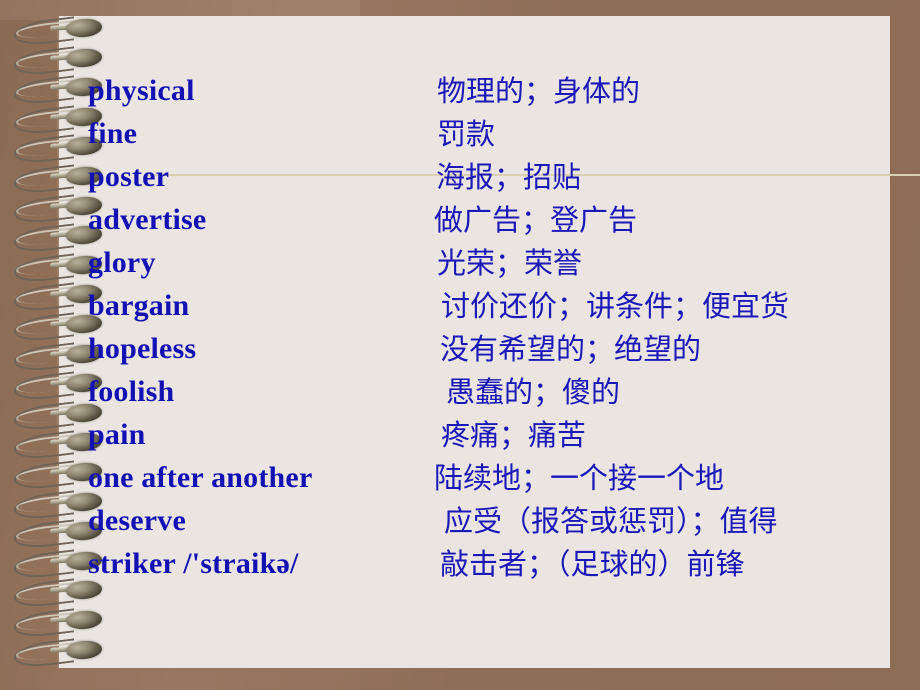  Describe the element at coordinates (131, 391) in the screenshot. I see `english-term: foolish` at that location.